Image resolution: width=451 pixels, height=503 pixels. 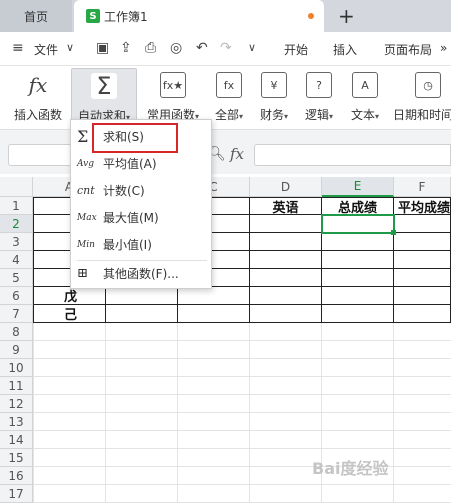 What do you see at coordinates (16, 368) in the screenshot?
I see `row-header: 10` at bounding box center [16, 368].